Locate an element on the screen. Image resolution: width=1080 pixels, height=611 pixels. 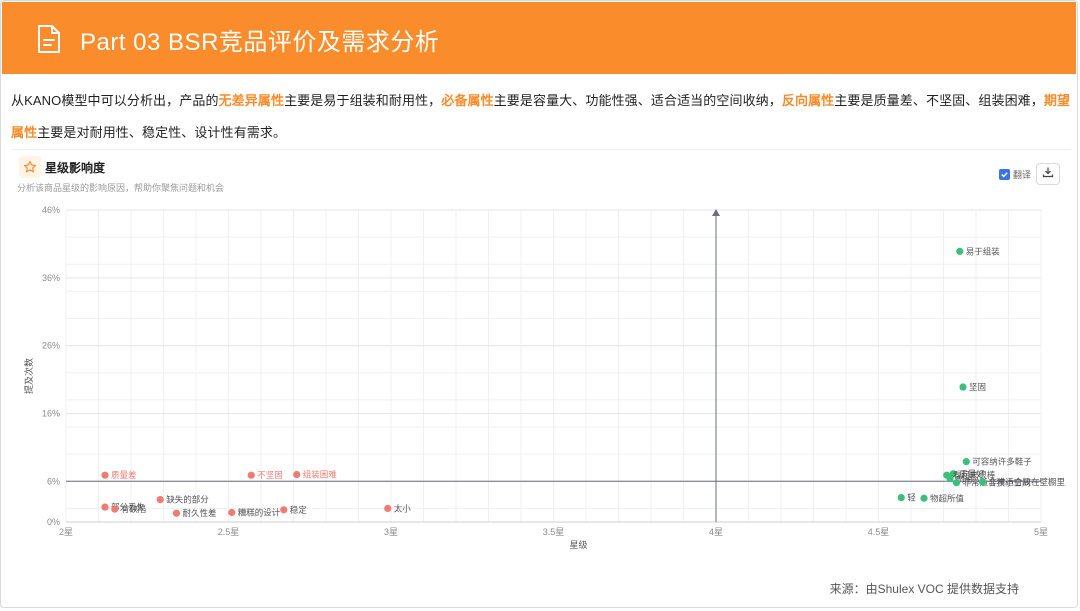
x-tick-label: 3星 is located at coordinates (391, 532).